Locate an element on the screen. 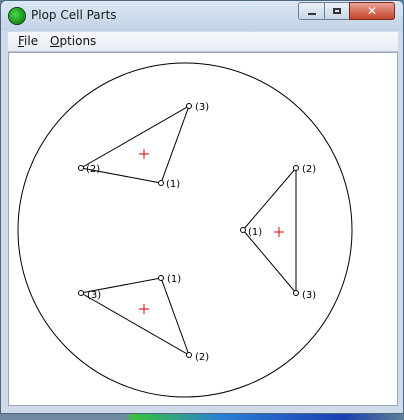 This screenshot has width=404, height=420. menu-file: File is located at coordinates (28, 41).